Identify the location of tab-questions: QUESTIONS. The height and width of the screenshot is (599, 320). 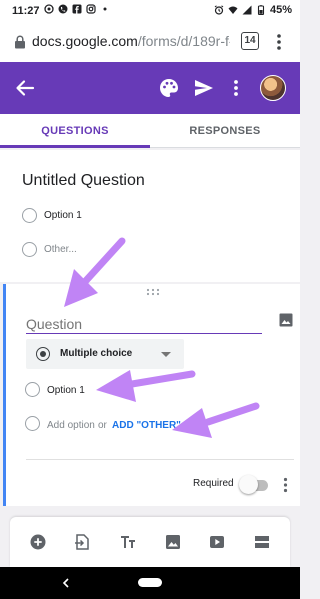
(75, 131).